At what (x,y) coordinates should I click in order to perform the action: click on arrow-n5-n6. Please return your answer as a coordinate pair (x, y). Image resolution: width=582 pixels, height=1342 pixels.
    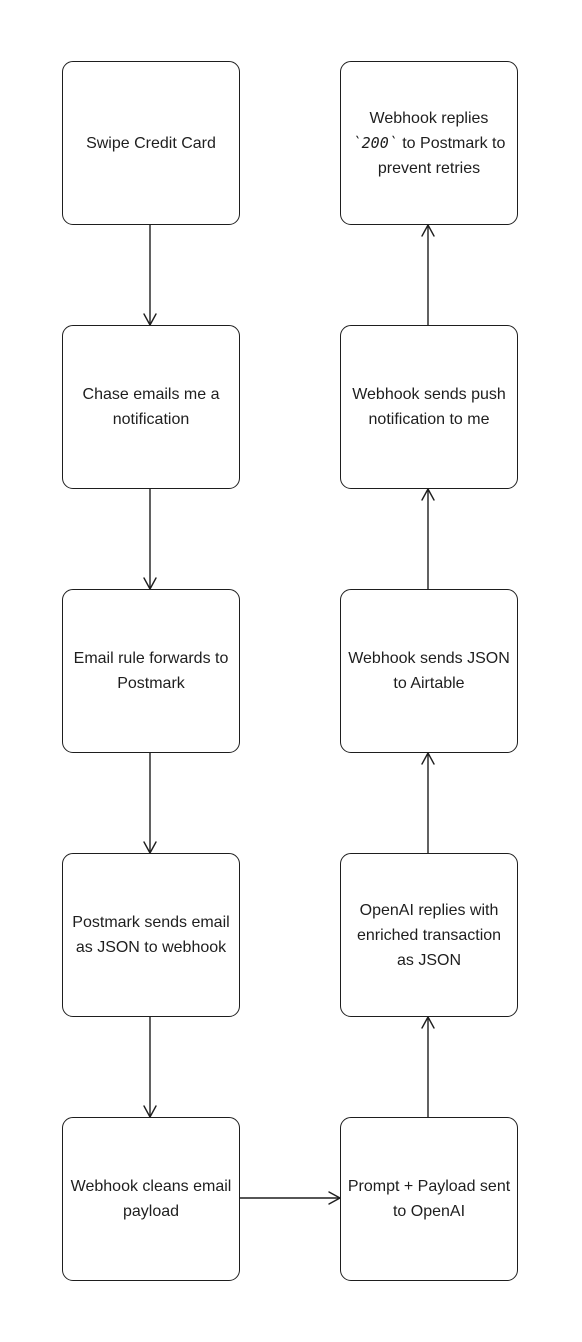
    Looking at the image, I should click on (290, 1198).